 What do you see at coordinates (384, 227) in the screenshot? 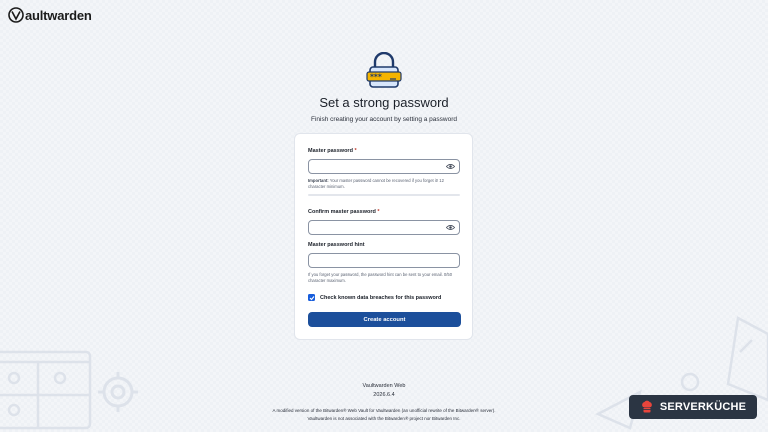
I see `confirm-password-input` at bounding box center [384, 227].